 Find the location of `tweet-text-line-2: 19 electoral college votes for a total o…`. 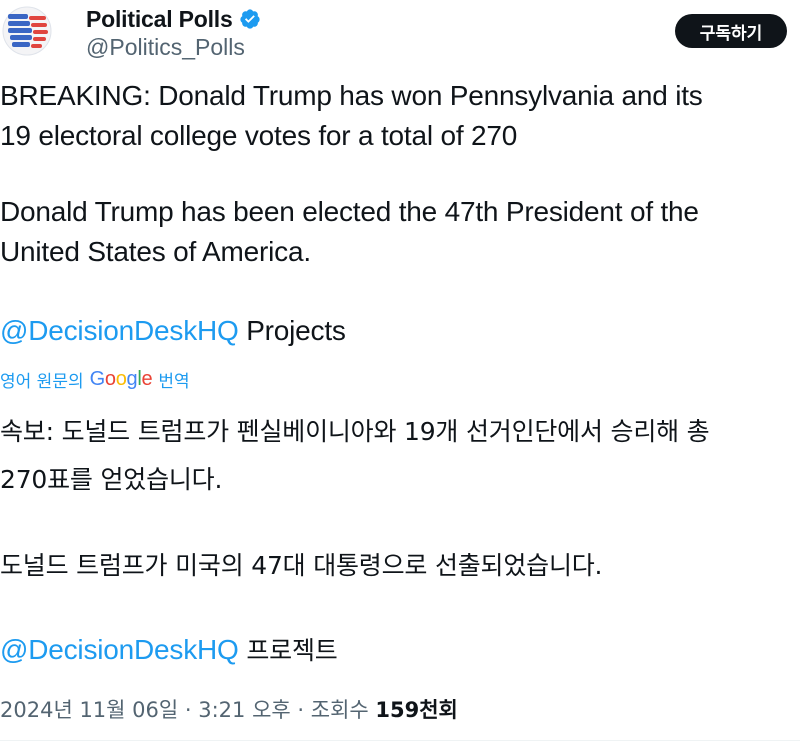

tweet-text-line-2: 19 electoral college votes for a total o… is located at coordinates (259, 135).